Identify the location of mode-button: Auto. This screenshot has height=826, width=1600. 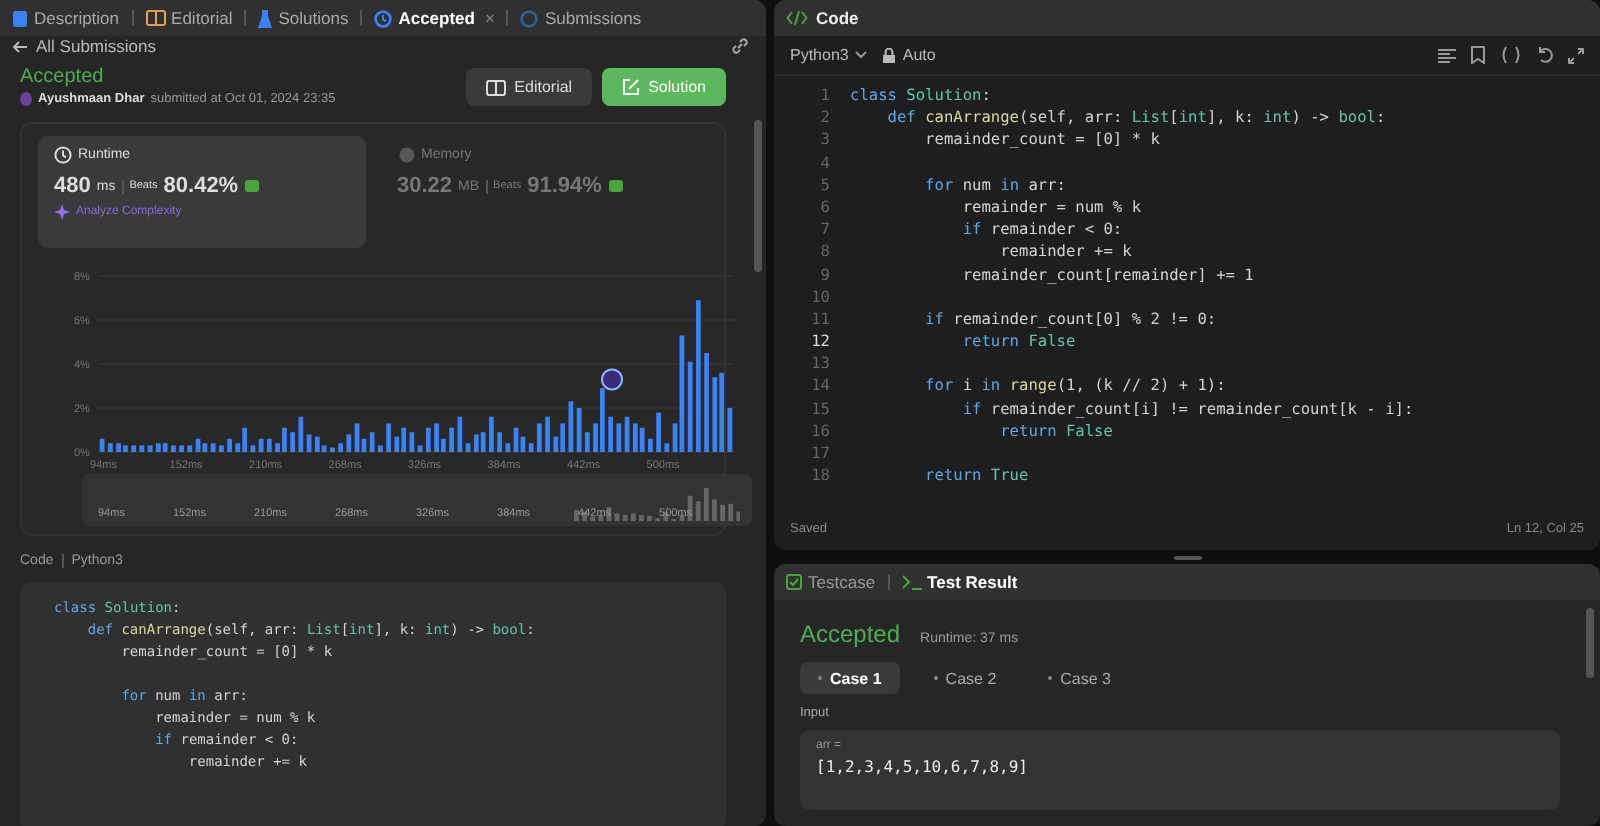
(909, 55).